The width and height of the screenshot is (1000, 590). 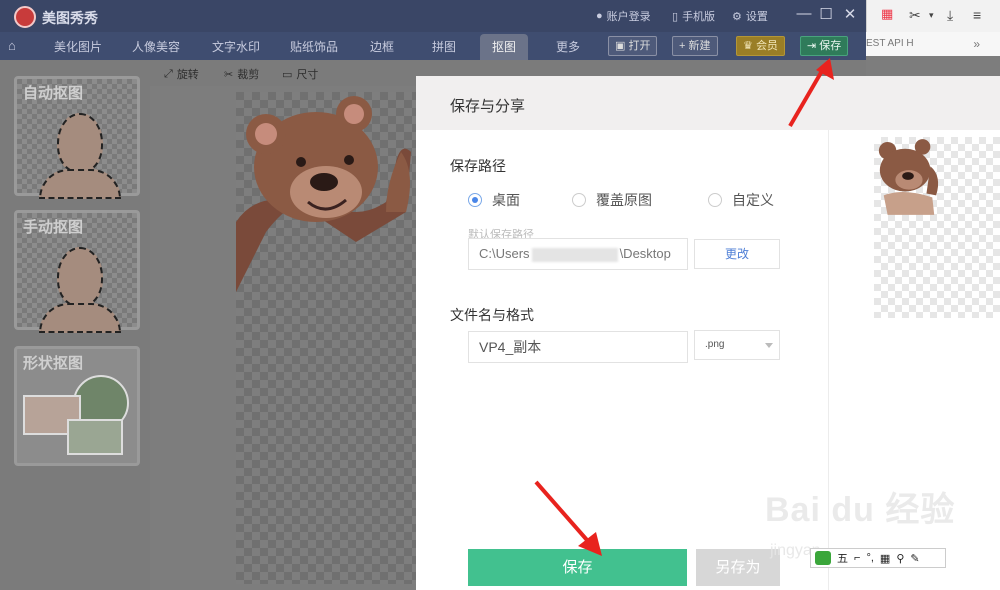 What do you see at coordinates (612, 200) in the screenshot?
I see `radio-overwrite-original: 覆盖原图` at bounding box center [612, 200].